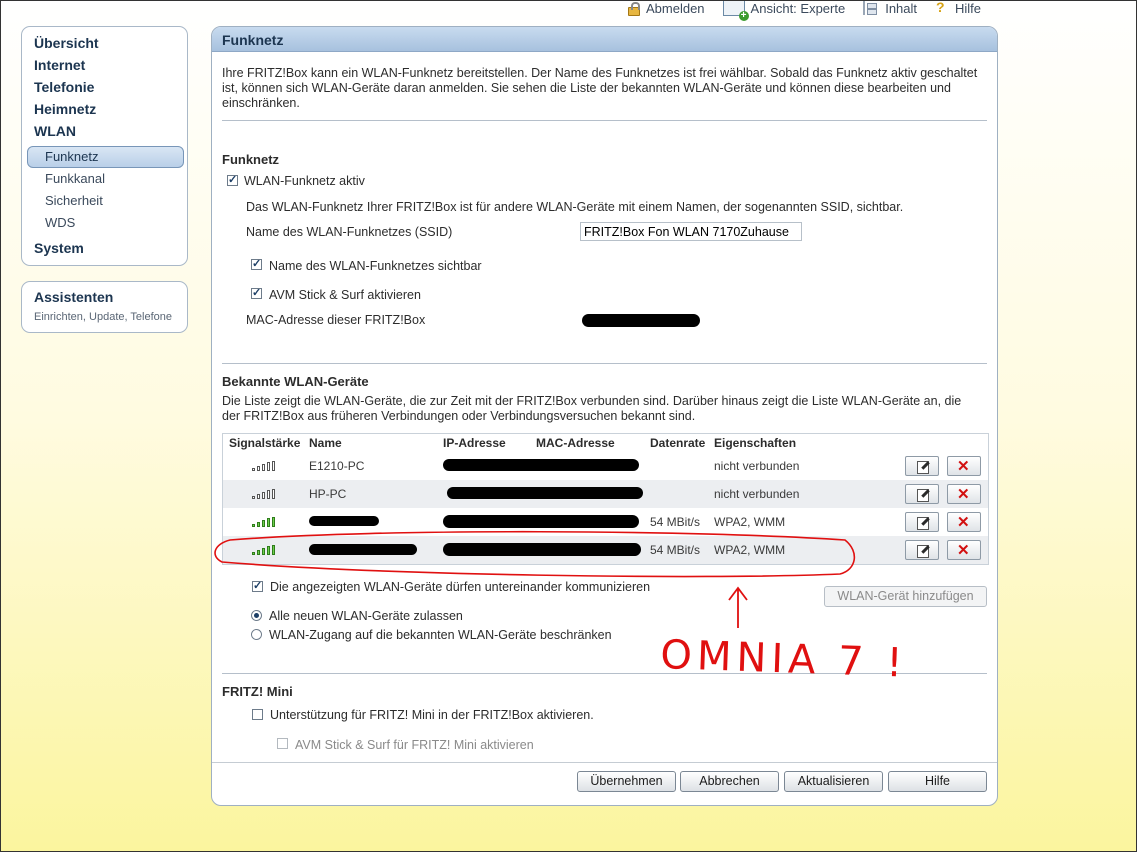  What do you see at coordinates (304, 181) in the screenshot?
I see `wlan-active-label: WLAN-Funknetz aktiv` at bounding box center [304, 181].